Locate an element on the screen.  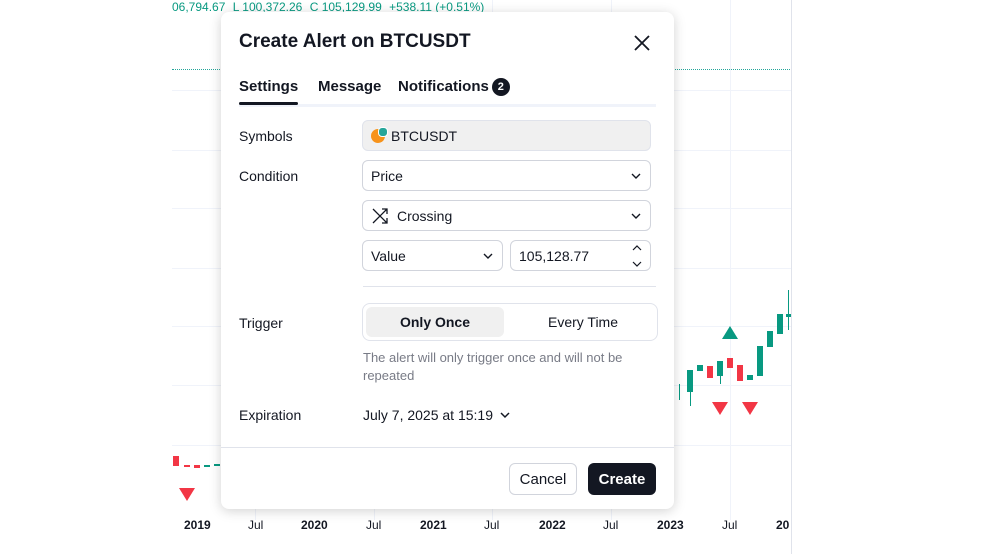
value-type-value: Value is located at coordinates (388, 255).